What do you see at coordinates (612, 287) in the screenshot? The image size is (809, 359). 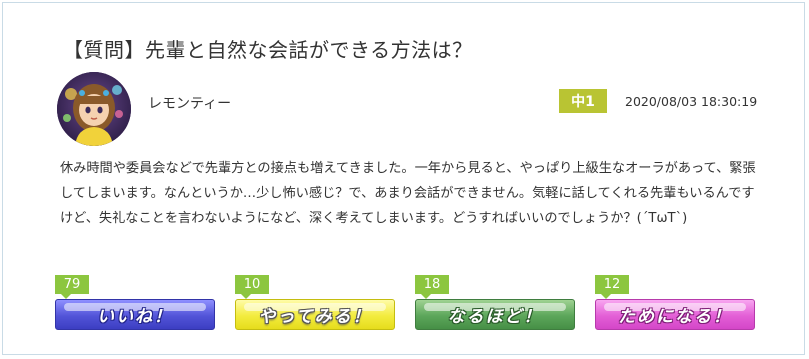 I see `reaction-count: 12` at bounding box center [612, 287].